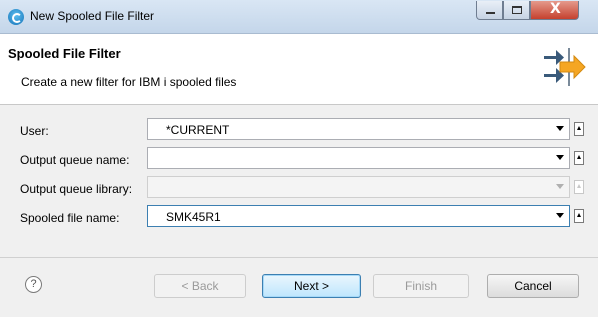 The height and width of the screenshot is (317, 598). What do you see at coordinates (533, 286) in the screenshot?
I see `cancel-button: Cancel` at bounding box center [533, 286].